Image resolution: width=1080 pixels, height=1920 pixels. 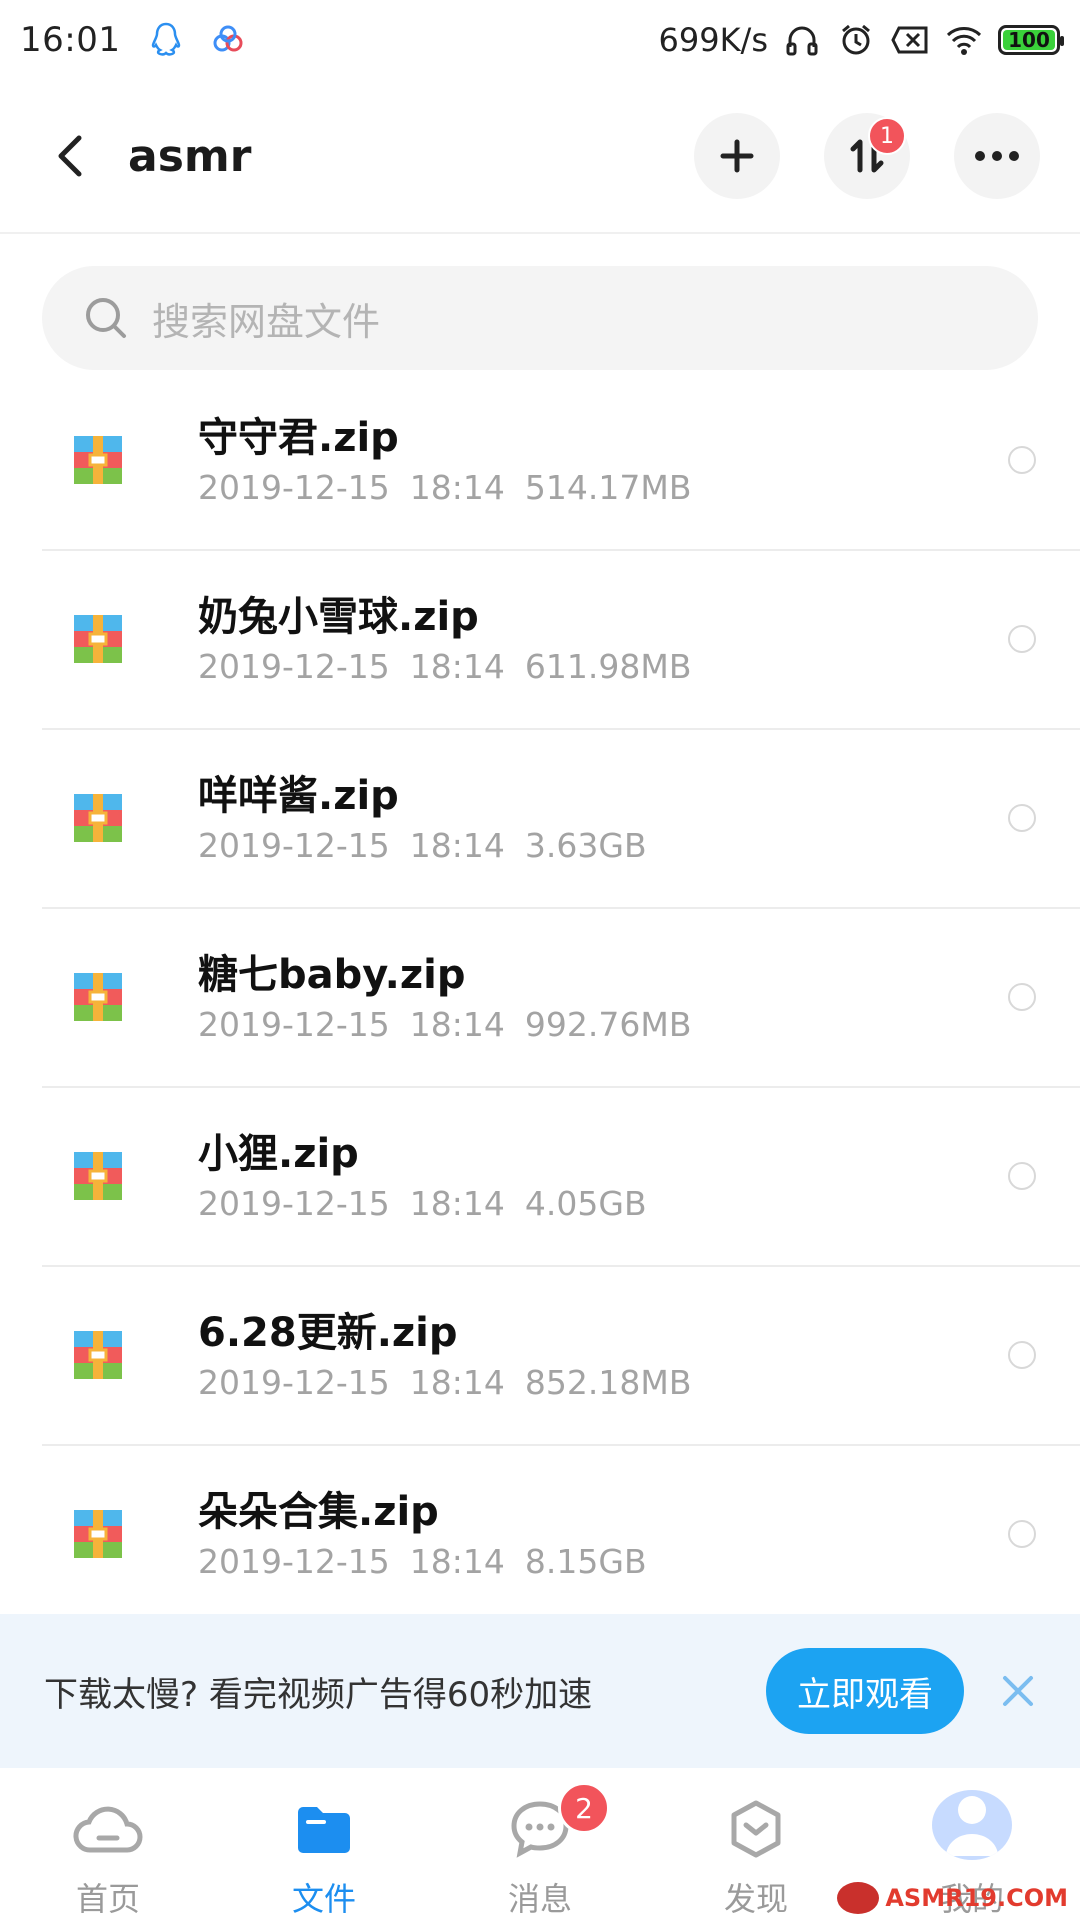 I want to click on file-row: 6.28更新.zip 2019-12-15 18:14 852.18MB, so click(x=540, y=1354).